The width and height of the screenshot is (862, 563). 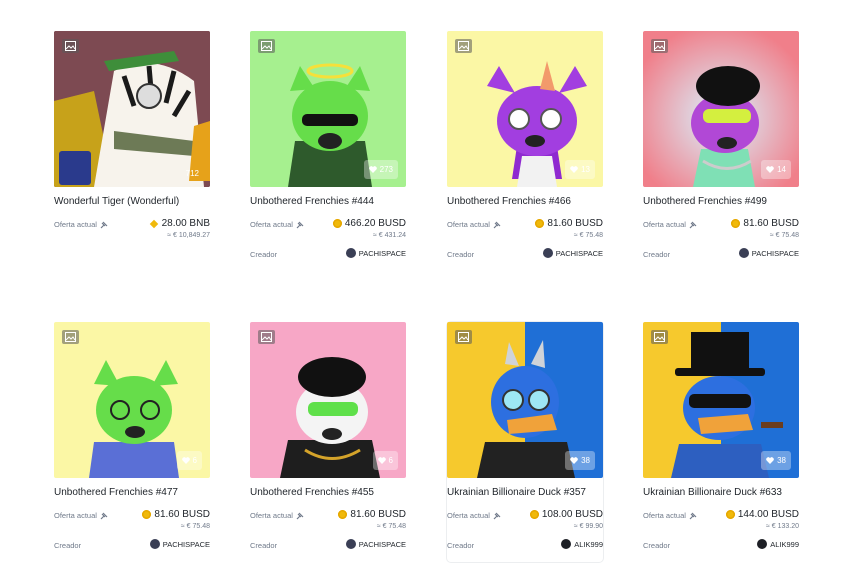 What do you see at coordinates (132, 109) in the screenshot?
I see `nft-image: 712` at bounding box center [132, 109].